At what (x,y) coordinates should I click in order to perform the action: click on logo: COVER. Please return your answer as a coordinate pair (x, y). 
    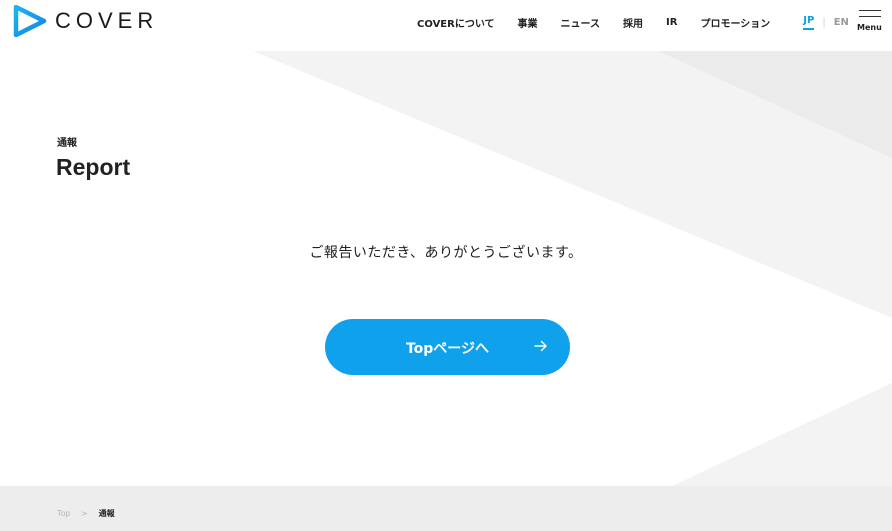
    Looking at the image, I should click on (85, 21).